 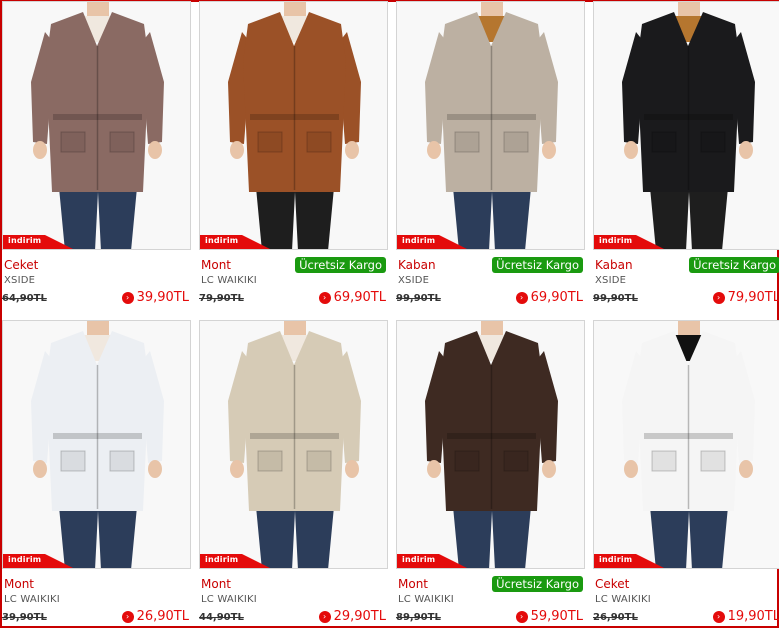 I want to click on product-card: indirim Mont LC WAIKIKI 44,90TL › 29,90TL, so click(x=293, y=478).